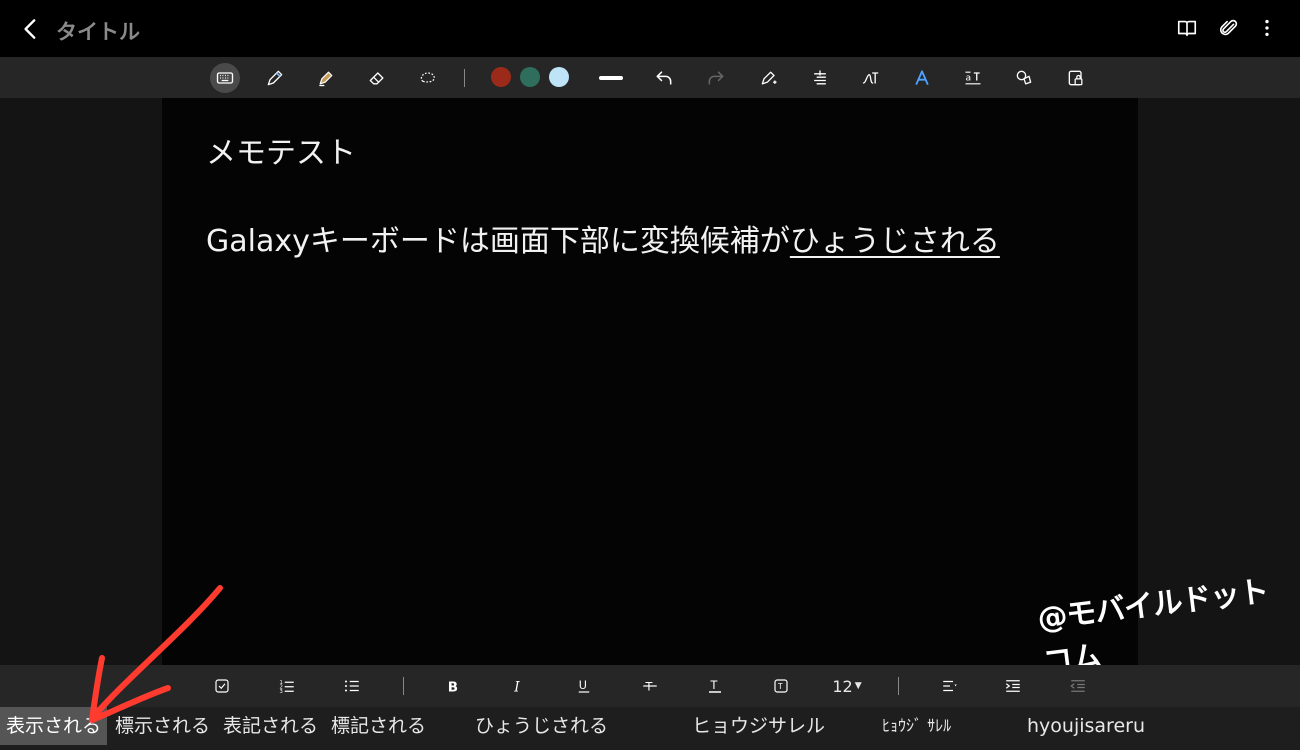 The width and height of the screenshot is (1300, 750). What do you see at coordinates (162, 726) in the screenshot?
I see `candidate-item: 標示される` at bounding box center [162, 726].